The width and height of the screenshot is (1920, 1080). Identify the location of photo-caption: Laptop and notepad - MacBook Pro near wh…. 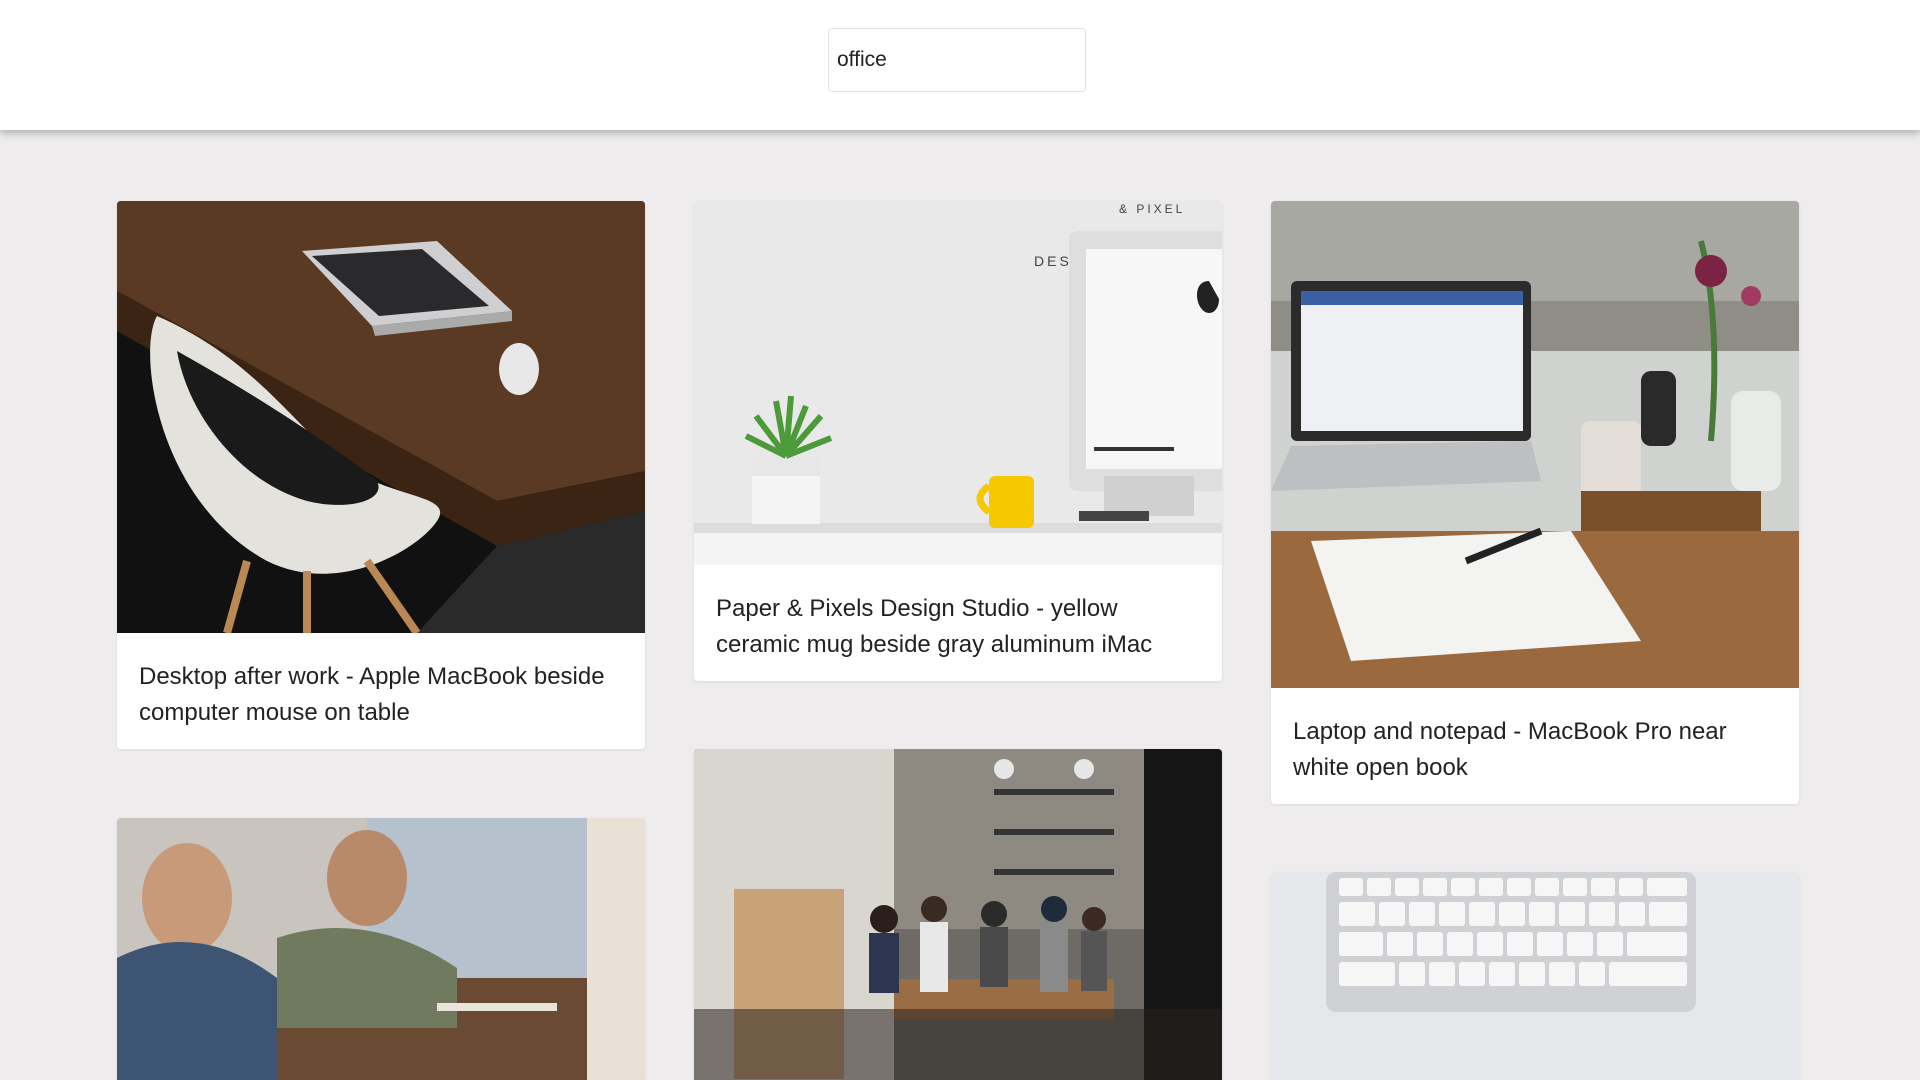
(1510, 749).